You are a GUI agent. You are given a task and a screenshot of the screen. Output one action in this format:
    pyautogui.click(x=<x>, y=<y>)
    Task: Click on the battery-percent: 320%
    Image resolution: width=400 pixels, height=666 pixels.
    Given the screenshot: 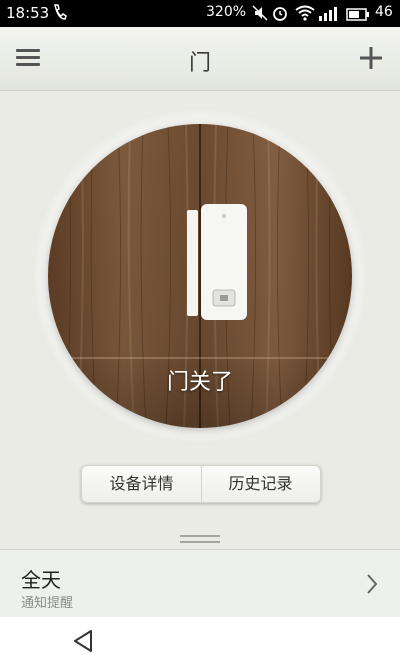 What is the action you would take?
    pyautogui.click(x=226, y=12)
    